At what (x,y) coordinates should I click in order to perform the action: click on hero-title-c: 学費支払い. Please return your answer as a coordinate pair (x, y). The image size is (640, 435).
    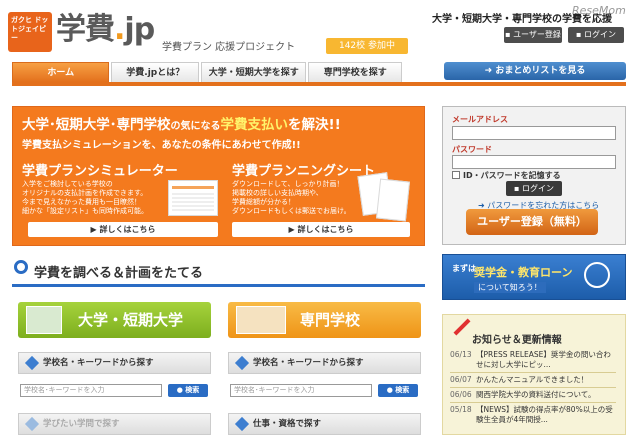
    Looking at the image, I should click on (254, 125).